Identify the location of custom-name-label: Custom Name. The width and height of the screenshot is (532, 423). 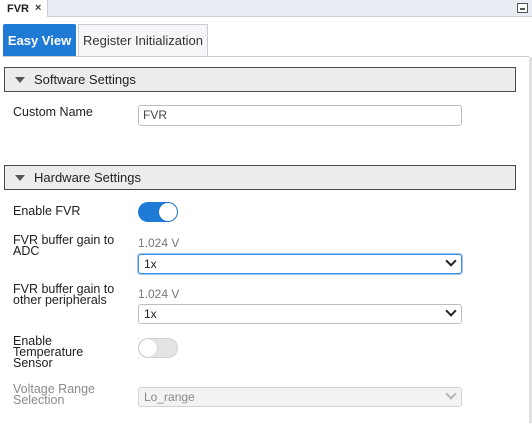
(53, 112).